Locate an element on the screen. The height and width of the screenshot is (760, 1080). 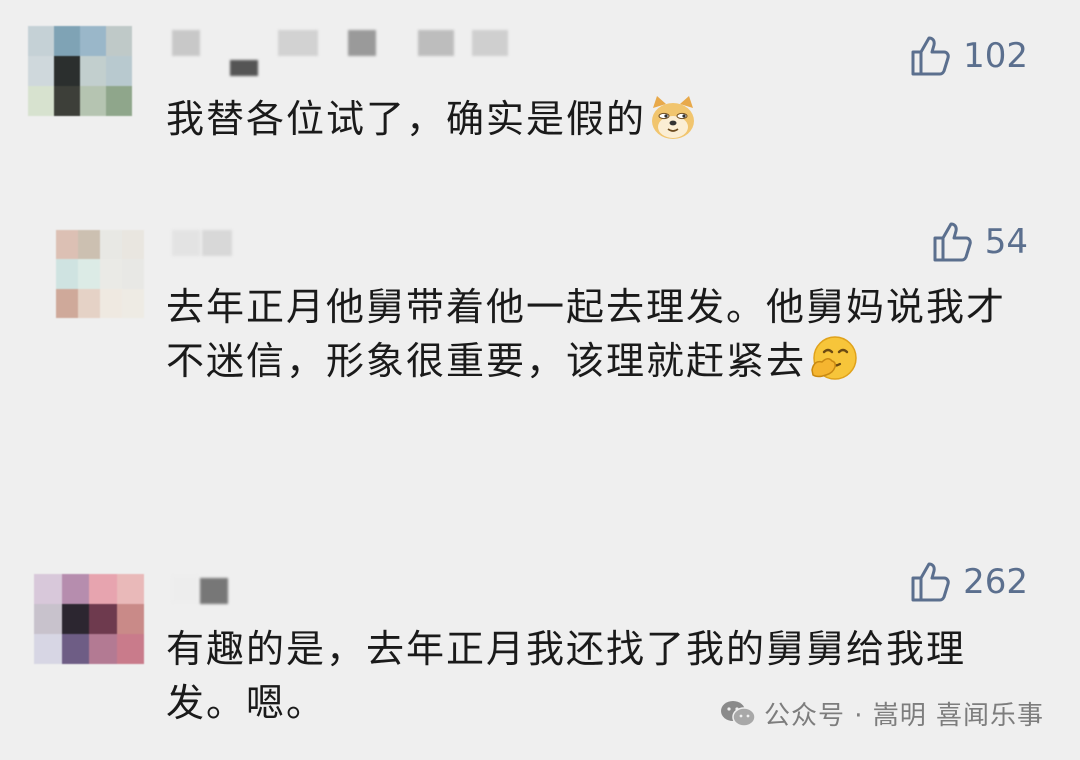
wechat-watermark: 公众号 · 嵩明 喜闻乐事 is located at coordinates (882, 713).